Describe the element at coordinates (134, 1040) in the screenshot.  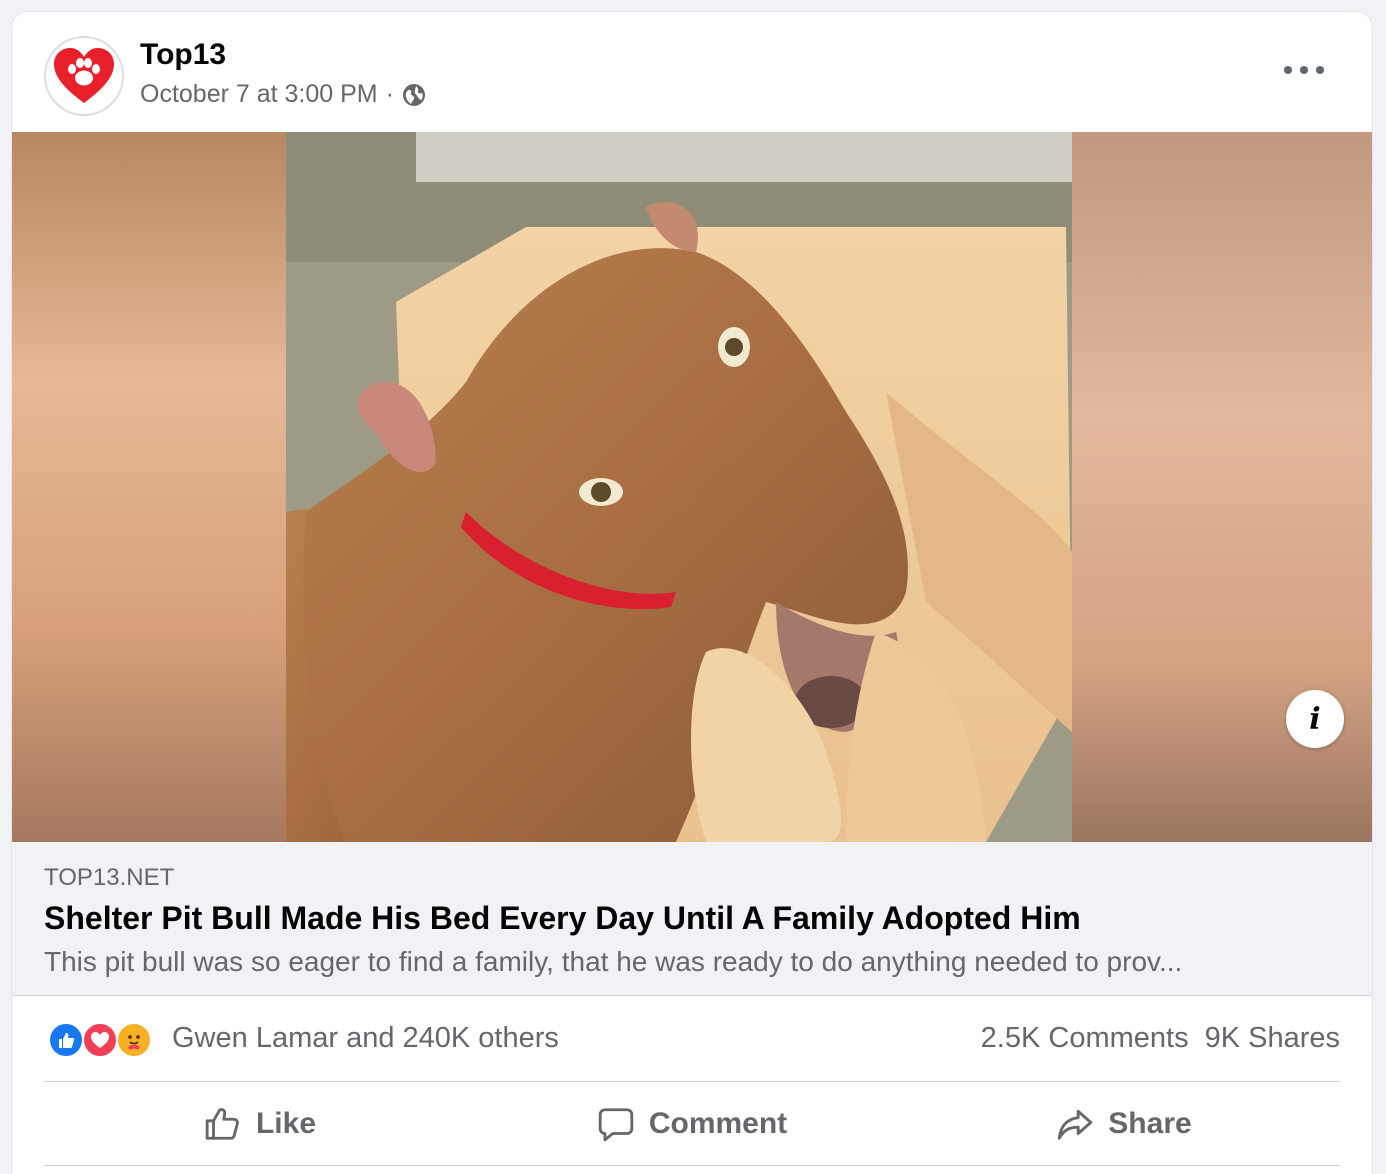
I see `care-reaction-icon` at that location.